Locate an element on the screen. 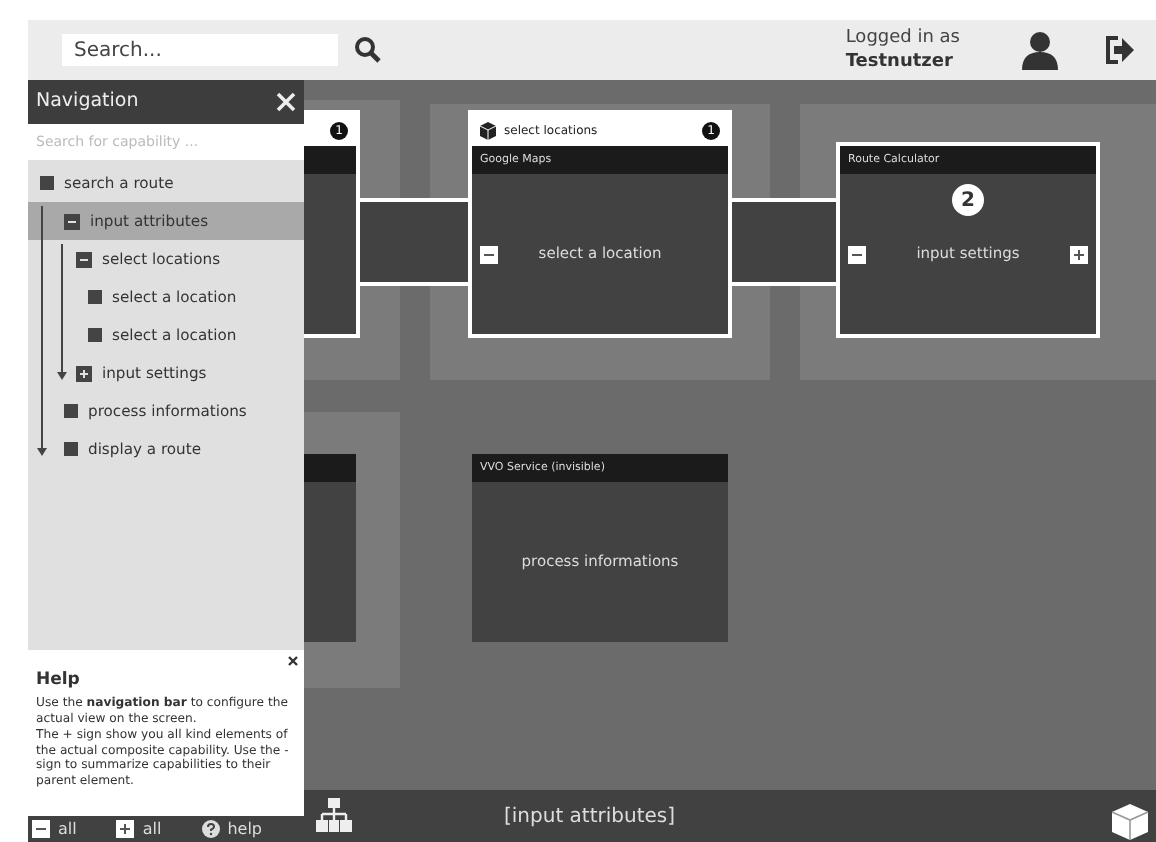  hierarchy-icon is located at coordinates (334, 816).